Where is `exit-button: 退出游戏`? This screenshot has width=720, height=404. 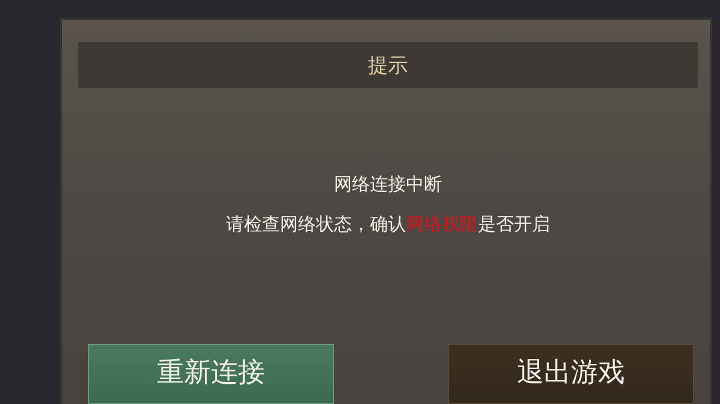
exit-button: 退出游戏 is located at coordinates (571, 374).